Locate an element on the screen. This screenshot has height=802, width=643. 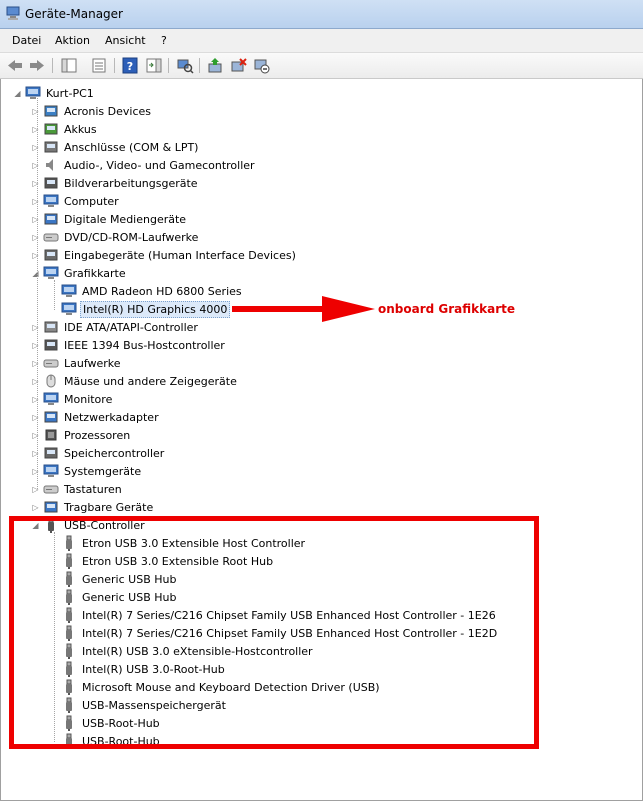
processor-icon is located at coordinates (51, 435).